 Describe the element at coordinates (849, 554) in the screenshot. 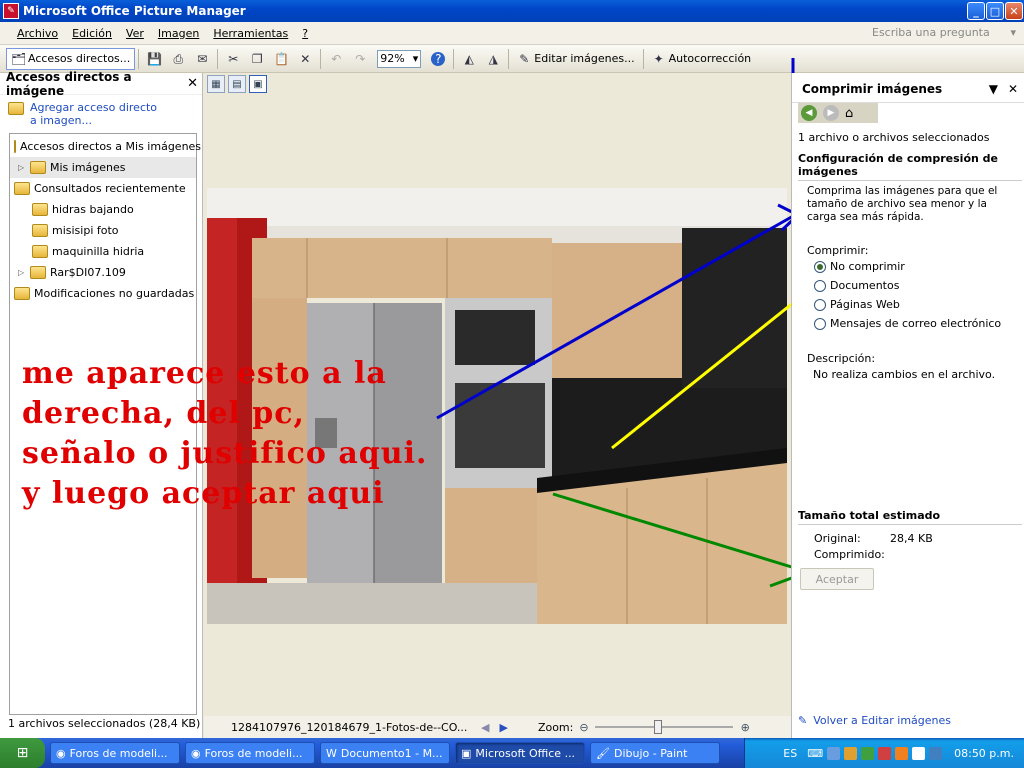

I see `compressed-size-label: Comprimido:` at that location.